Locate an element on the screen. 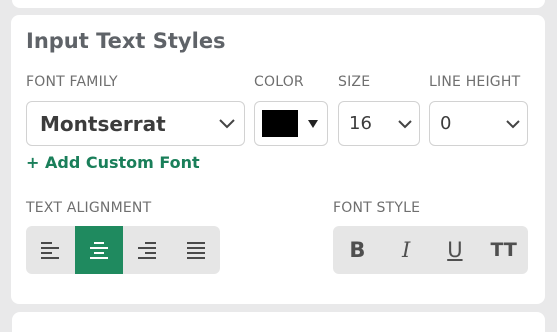 The height and width of the screenshot is (332, 557). color-swatch is located at coordinates (280, 123).